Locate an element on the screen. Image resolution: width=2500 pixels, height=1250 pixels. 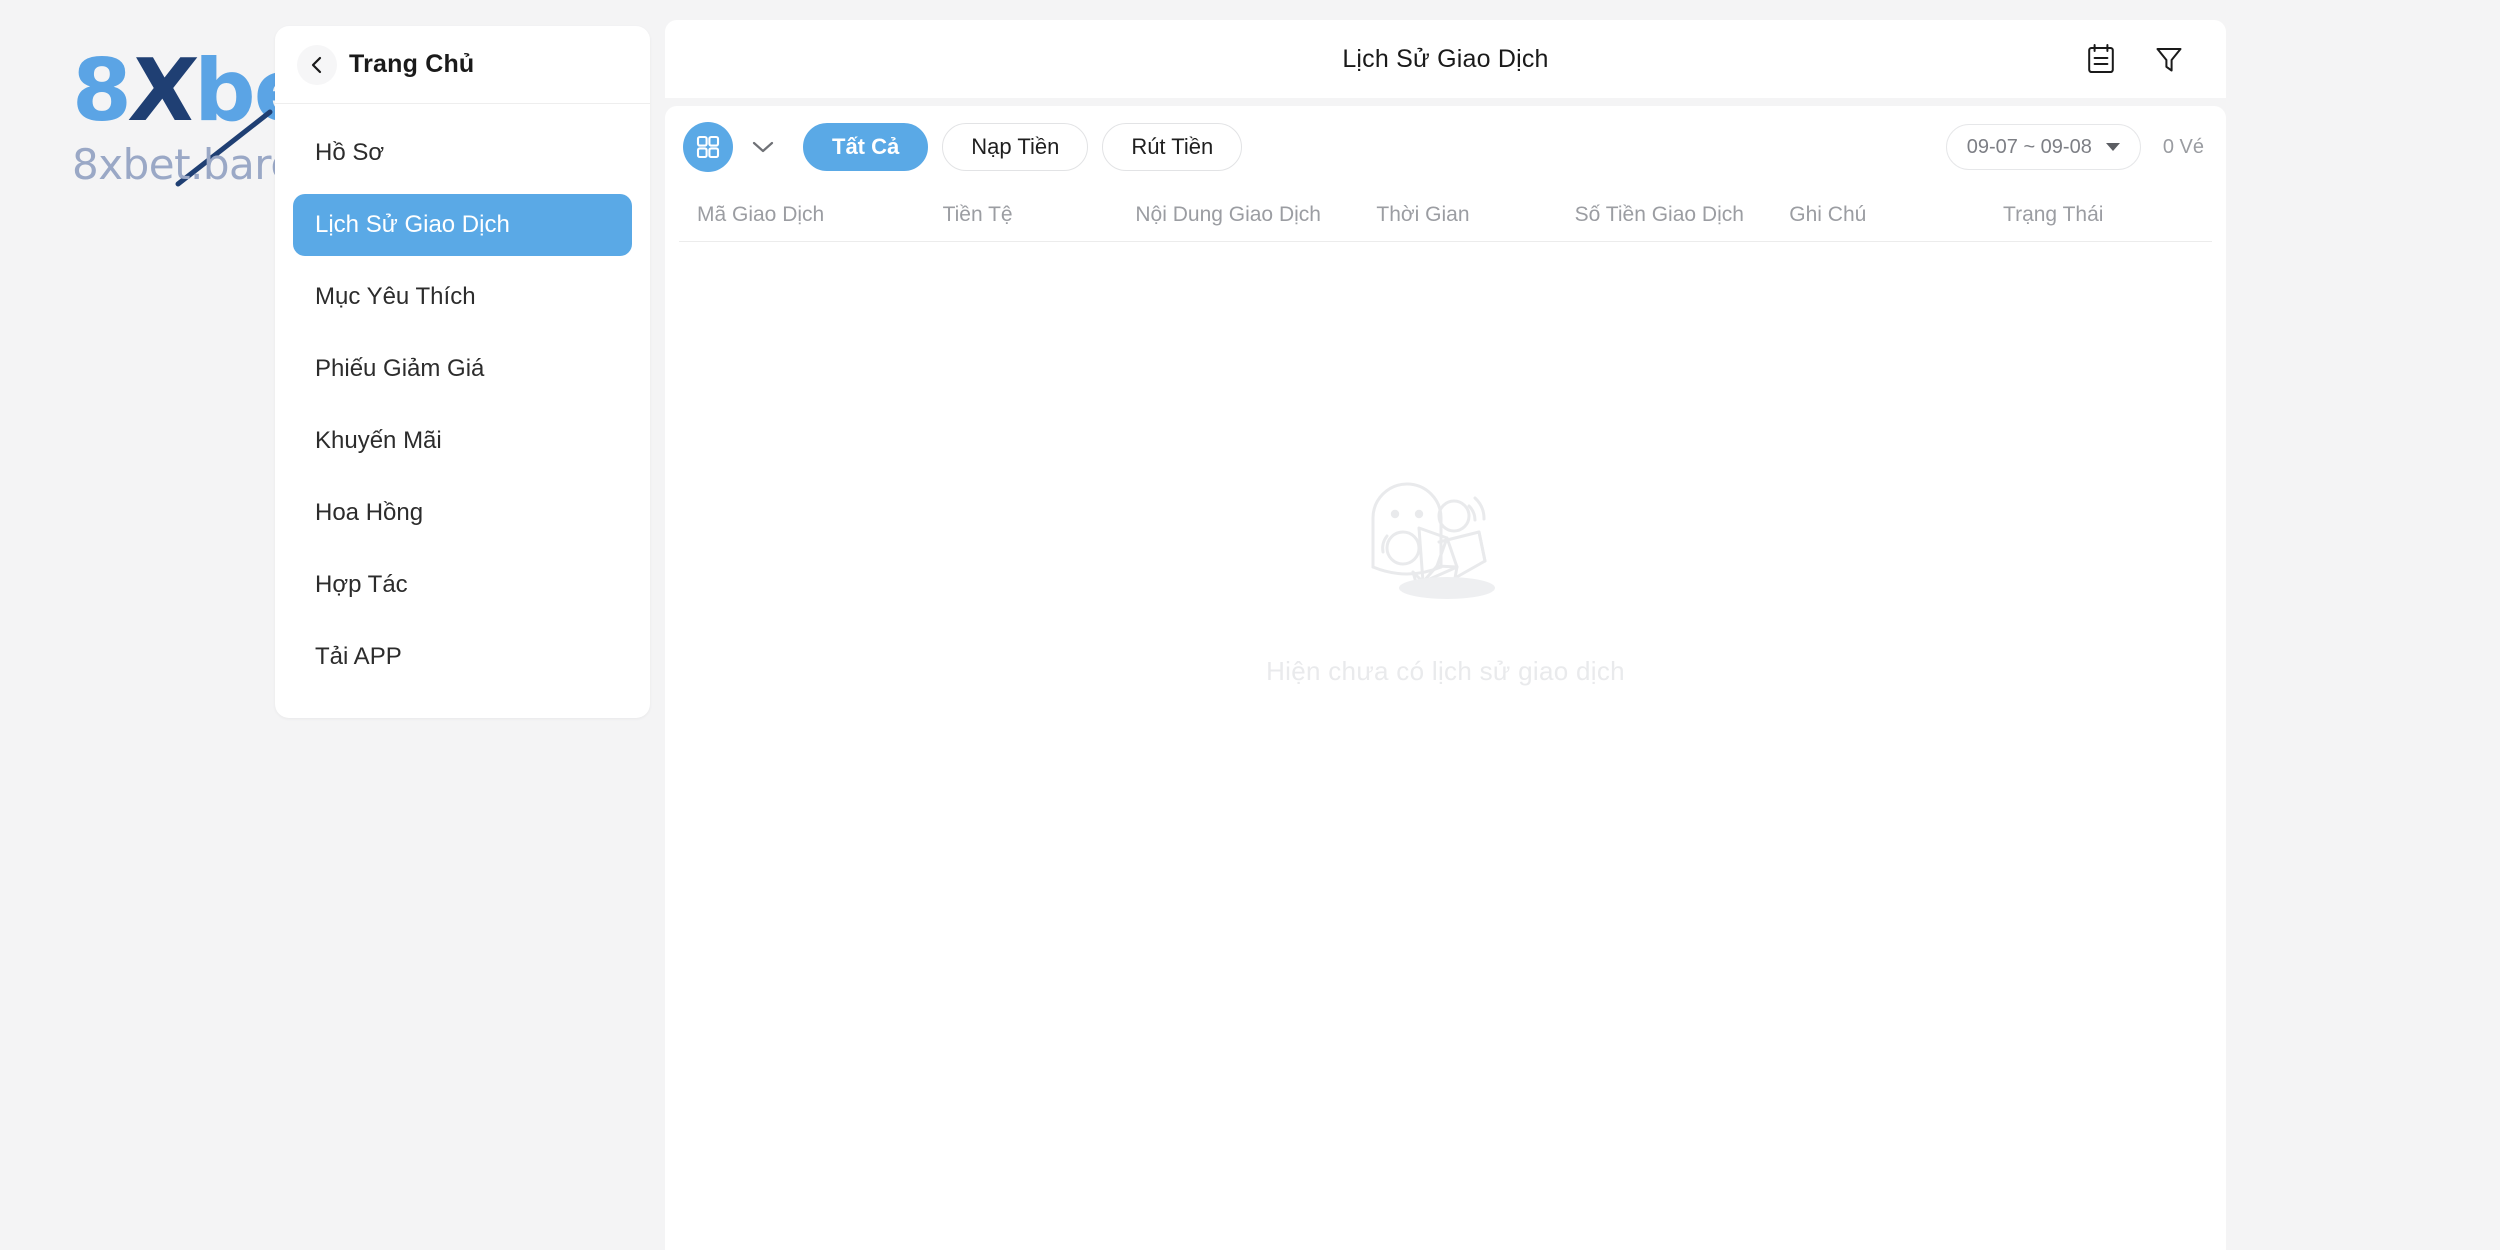
chevron-left-icon is located at coordinates (316, 64).